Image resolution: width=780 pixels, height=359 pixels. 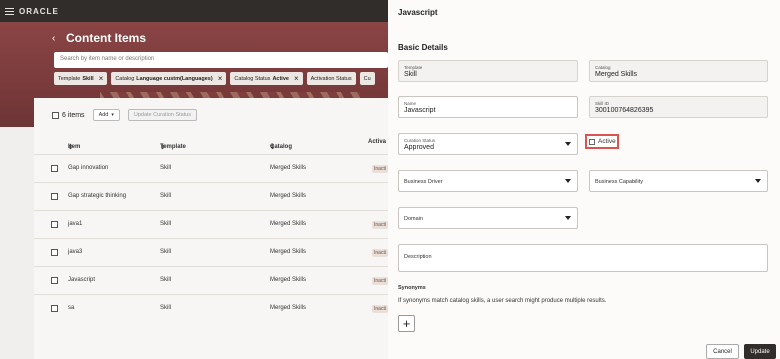 What do you see at coordinates (211, 308) in the screenshot?
I see `table-row: sa Skill Merged Skills Inacti` at bounding box center [211, 308].